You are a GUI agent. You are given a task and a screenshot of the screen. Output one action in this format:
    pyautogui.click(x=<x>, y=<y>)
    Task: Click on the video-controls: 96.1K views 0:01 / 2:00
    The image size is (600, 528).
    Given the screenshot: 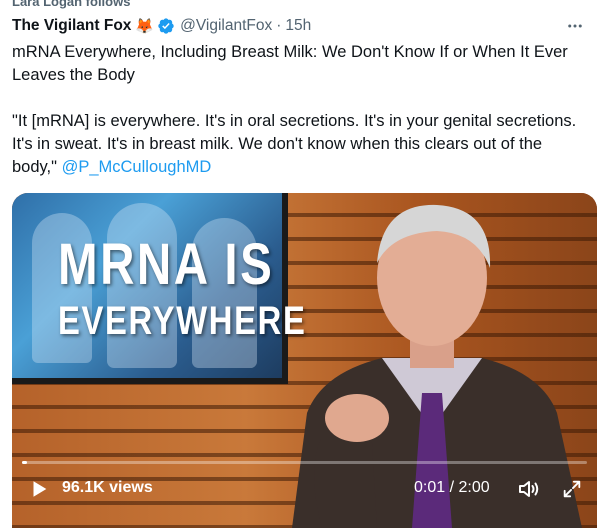 What is the action you would take?
    pyautogui.click(x=304, y=489)
    